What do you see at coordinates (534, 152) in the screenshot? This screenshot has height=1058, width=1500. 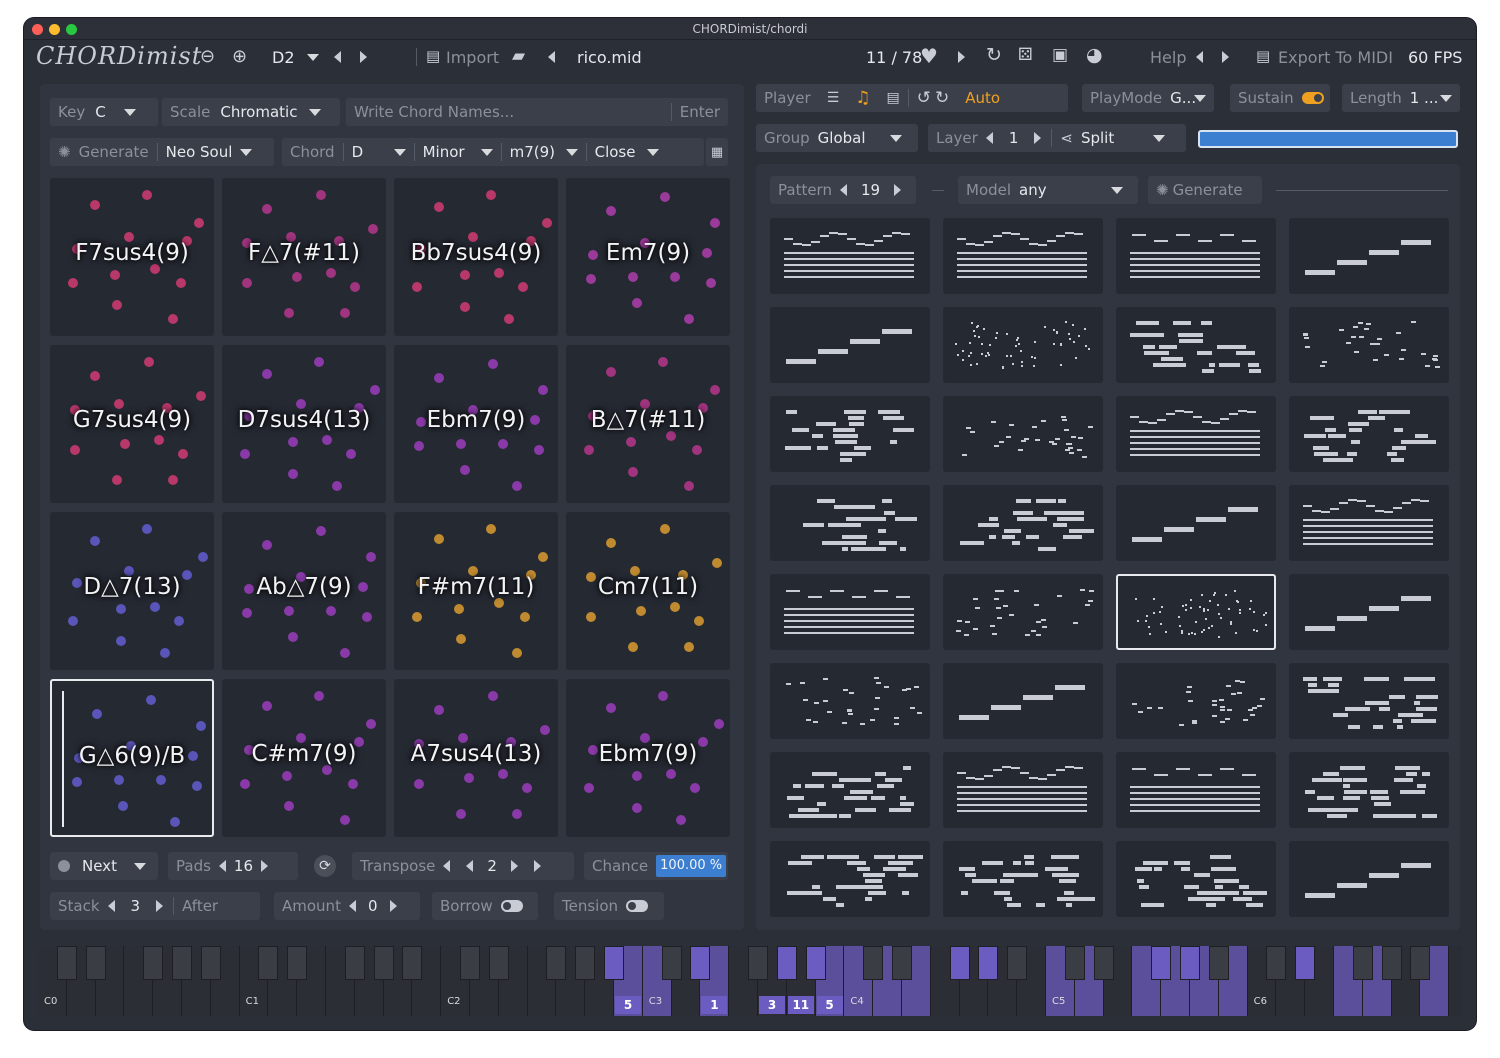 I see `chord-extension-select: m7(9)` at bounding box center [534, 152].